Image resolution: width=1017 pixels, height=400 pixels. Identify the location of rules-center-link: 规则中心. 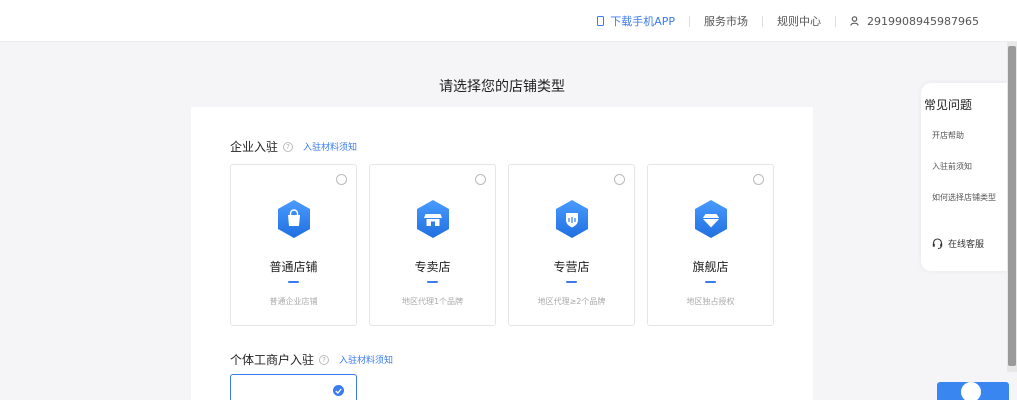
(799, 21).